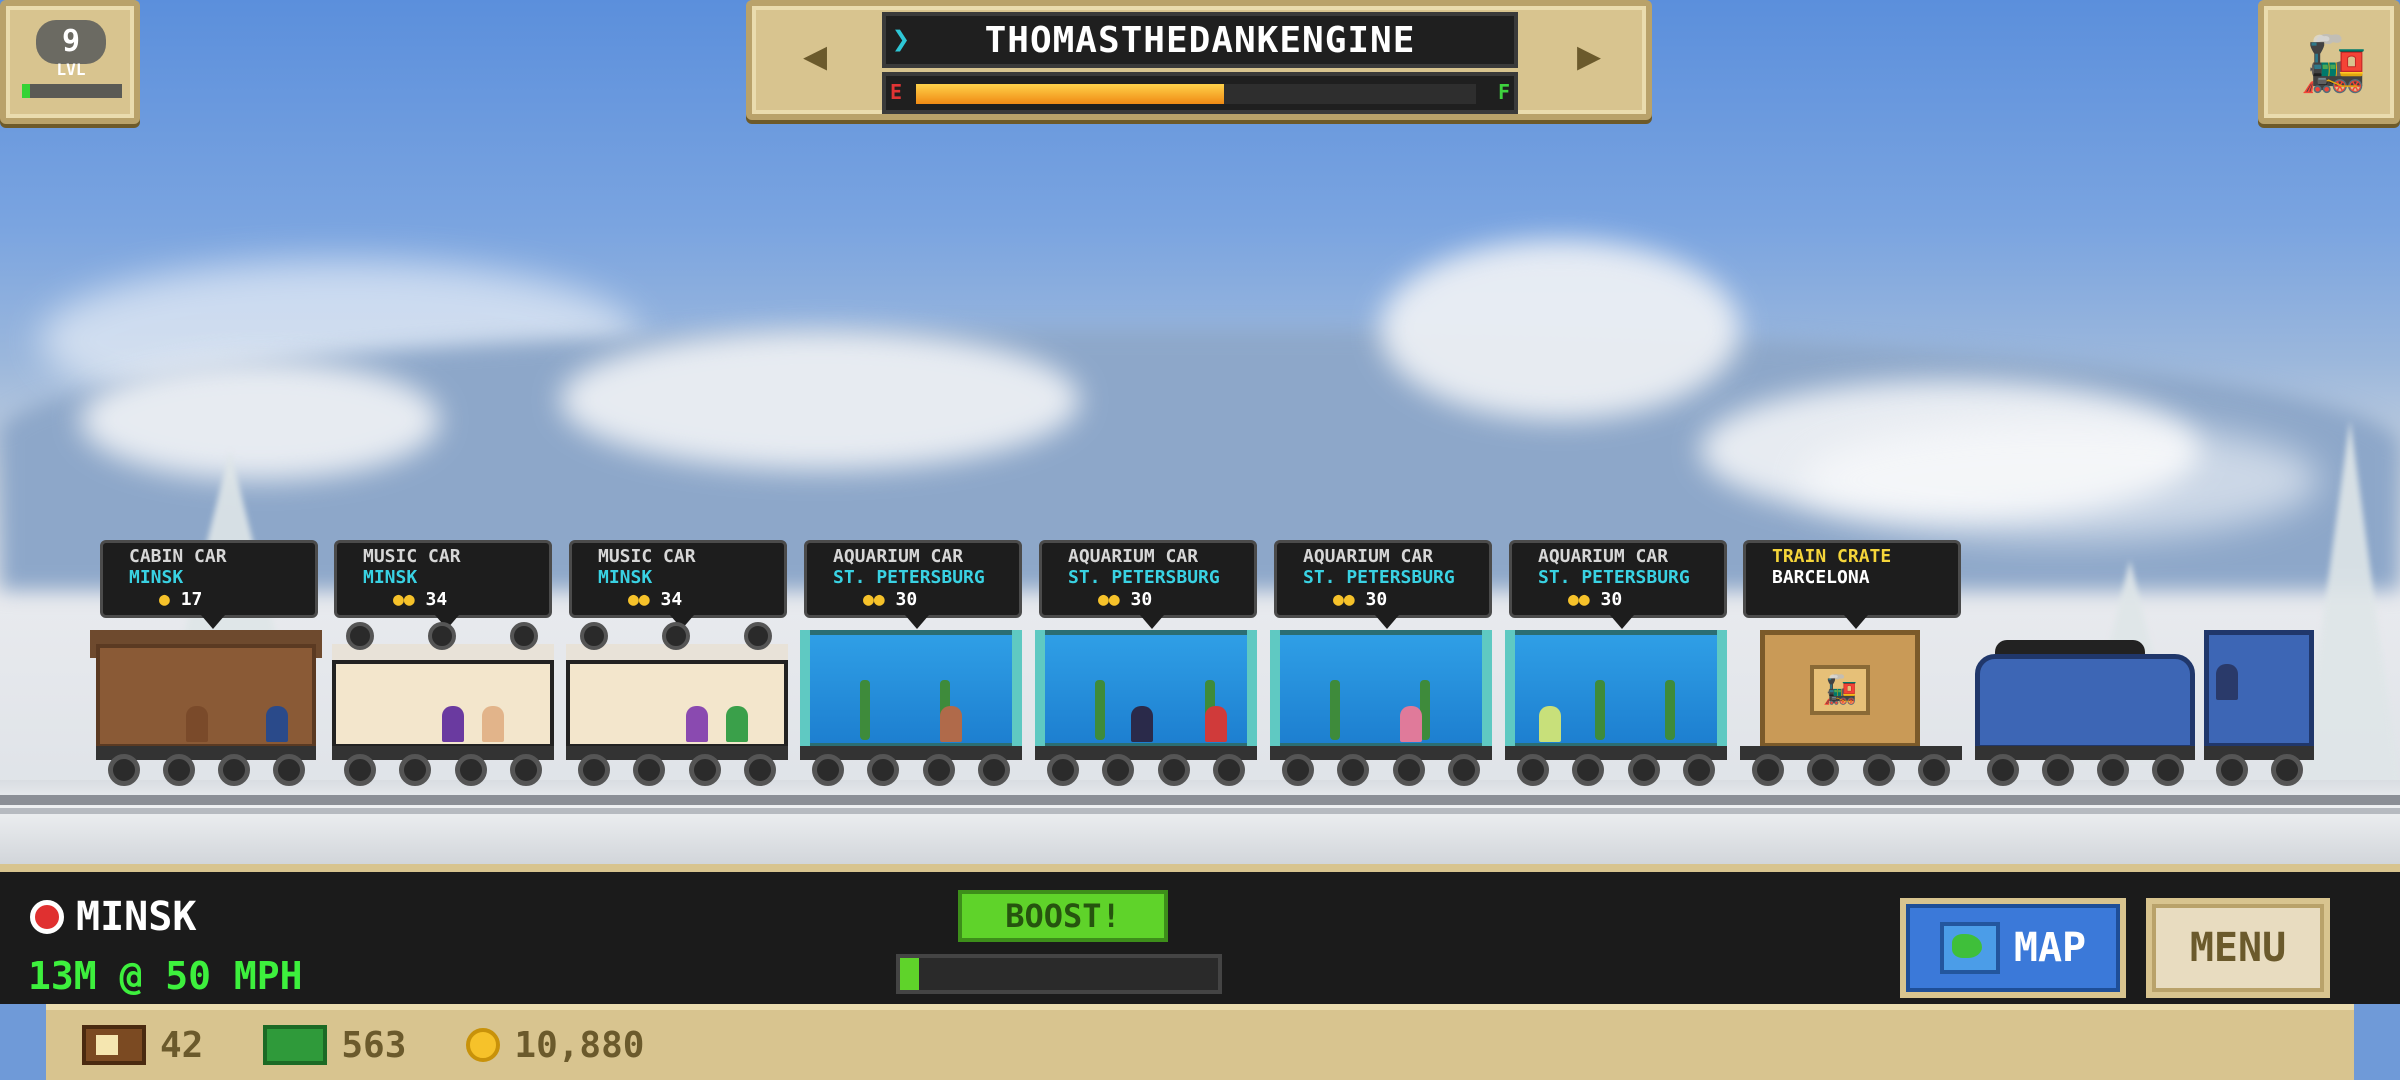 Image resolution: width=2400 pixels, height=1080 pixels. I want to click on fuel-full-label: F, so click(1503, 92).